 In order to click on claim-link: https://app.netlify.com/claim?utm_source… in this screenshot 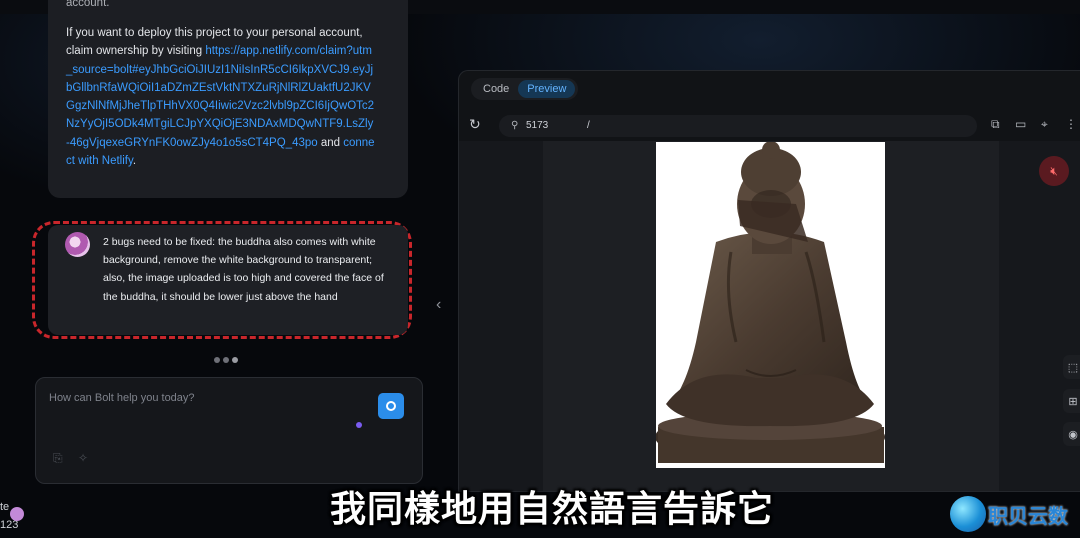, I will do `click(220, 96)`.